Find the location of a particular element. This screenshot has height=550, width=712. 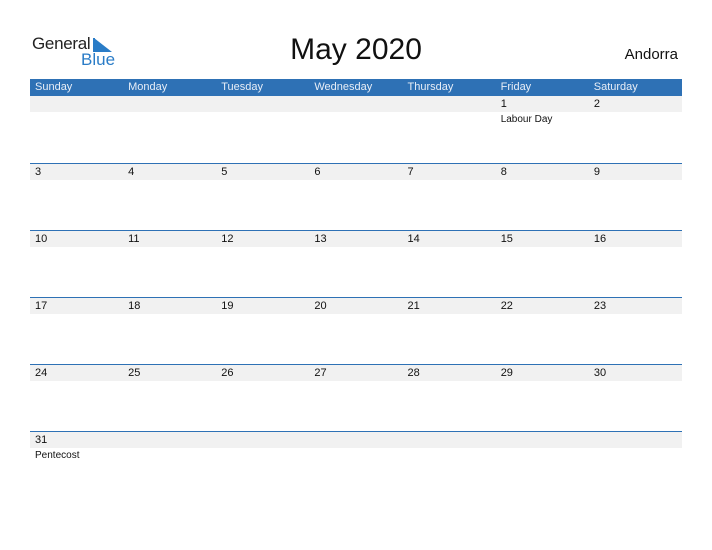

day-cell: 15 is located at coordinates (542, 264).